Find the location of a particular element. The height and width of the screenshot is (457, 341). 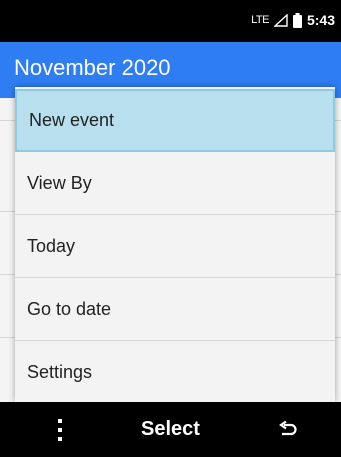

network-type-label: LTE is located at coordinates (260, 20).